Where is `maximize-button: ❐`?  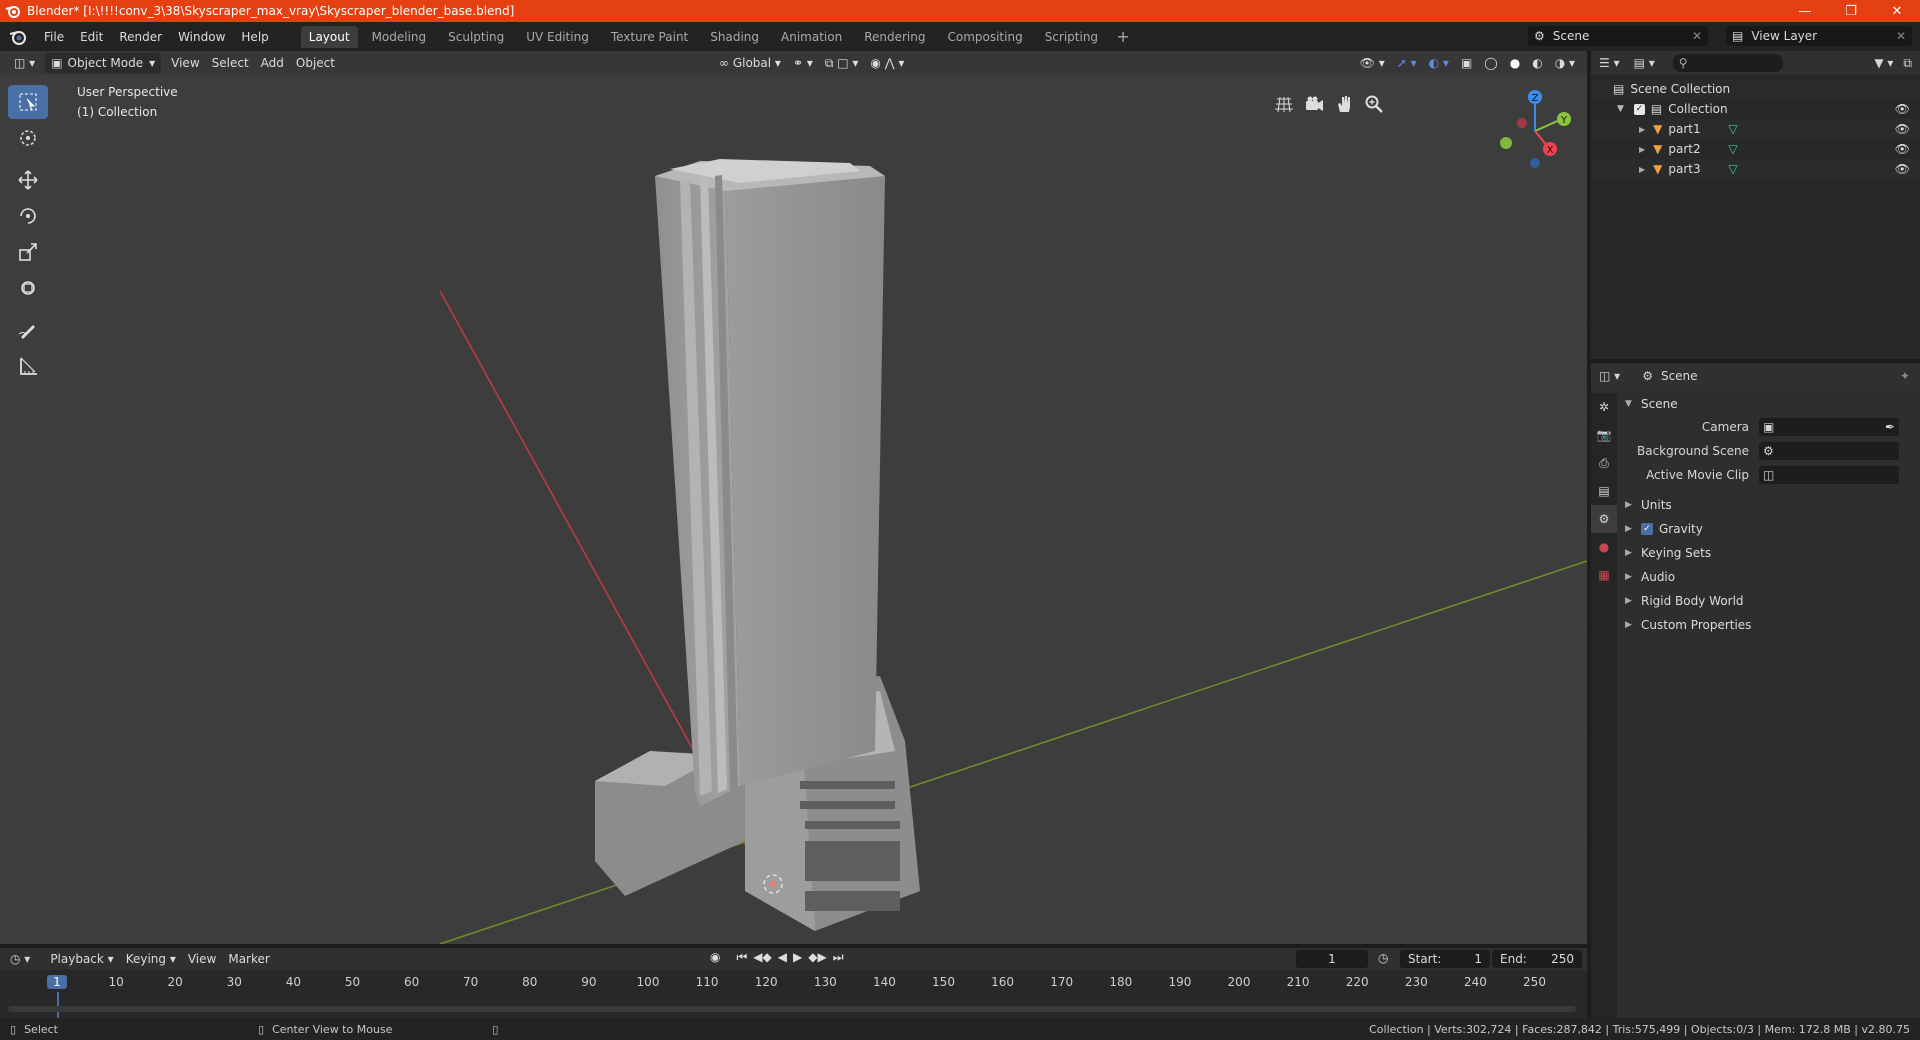 maximize-button: ❐ is located at coordinates (1851, 11).